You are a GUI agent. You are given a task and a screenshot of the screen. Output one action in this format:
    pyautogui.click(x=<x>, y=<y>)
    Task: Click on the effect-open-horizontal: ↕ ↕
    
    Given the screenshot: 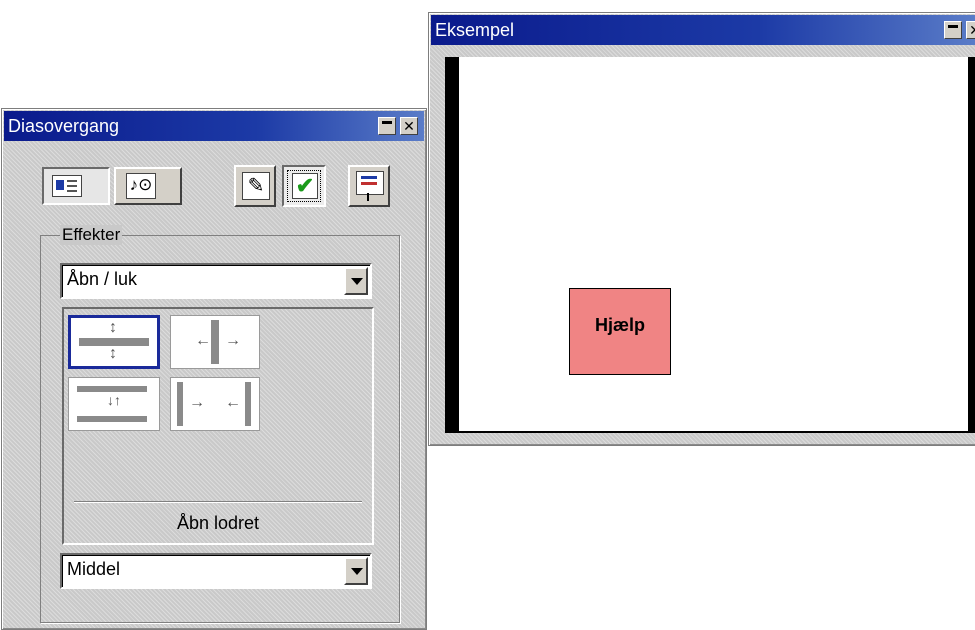 What is the action you would take?
    pyautogui.click(x=114, y=342)
    